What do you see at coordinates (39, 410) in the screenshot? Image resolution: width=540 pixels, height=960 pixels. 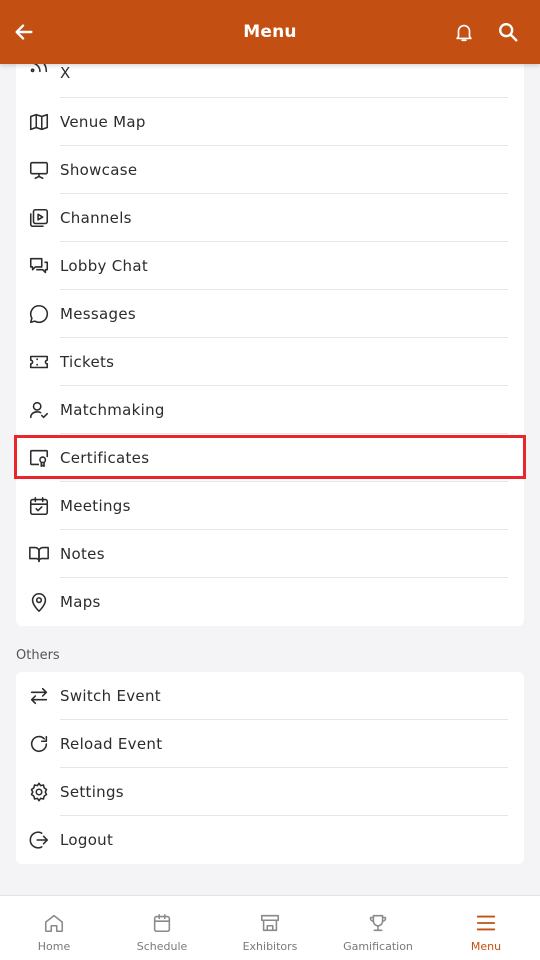 I see `user-check-icon` at bounding box center [39, 410].